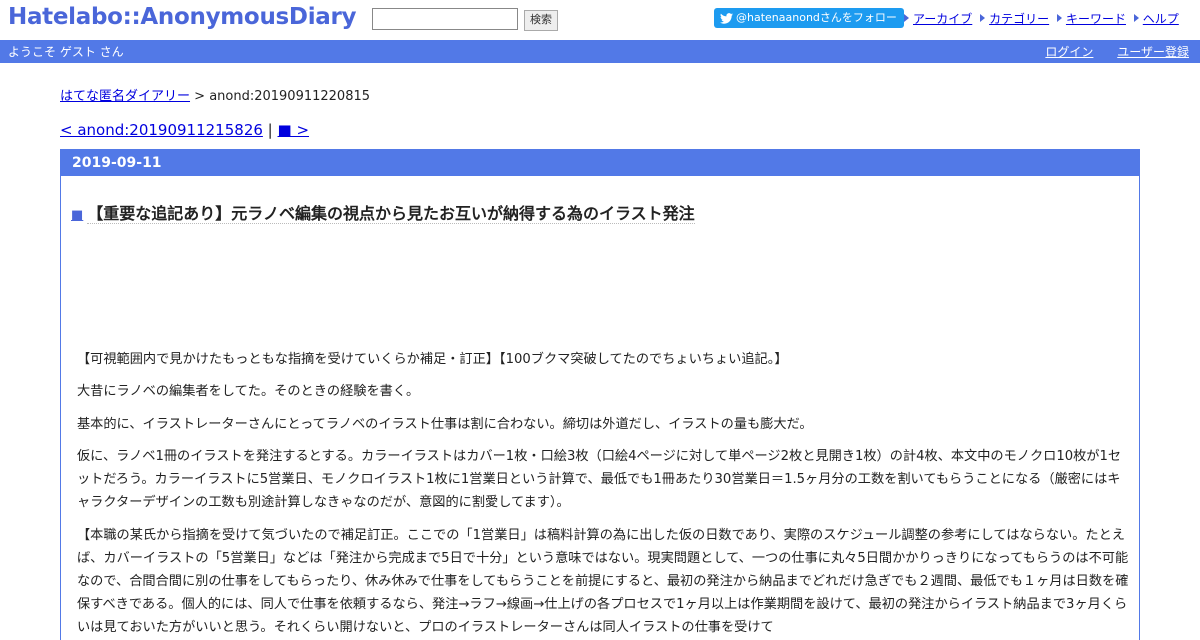 Image resolution: width=1200 pixels, height=640 pixels. Describe the element at coordinates (1019, 19) in the screenshot. I see `nav-category-link: カテゴリー` at that location.